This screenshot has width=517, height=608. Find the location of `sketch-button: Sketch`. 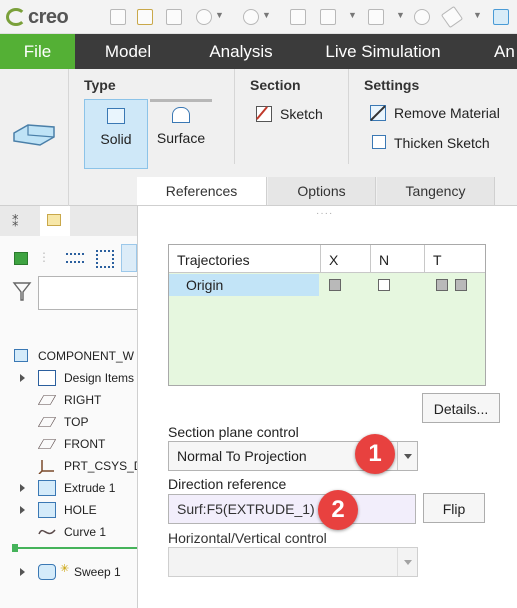

sketch-button: Sketch is located at coordinates (294, 115).